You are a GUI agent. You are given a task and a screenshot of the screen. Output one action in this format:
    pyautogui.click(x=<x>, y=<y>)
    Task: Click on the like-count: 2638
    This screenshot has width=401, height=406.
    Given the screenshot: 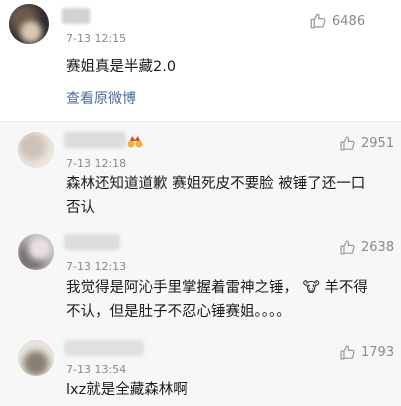 What is the action you would take?
    pyautogui.click(x=378, y=247)
    